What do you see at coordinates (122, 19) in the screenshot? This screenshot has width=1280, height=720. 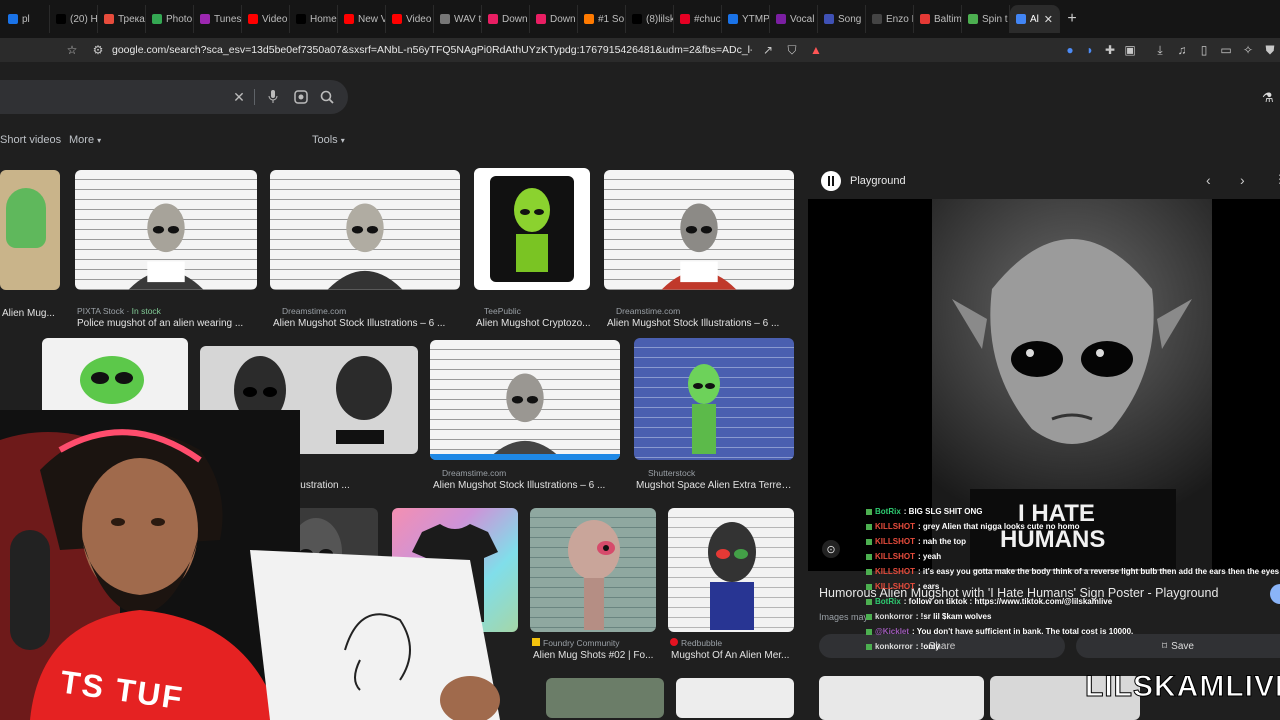 I see `tab-2: Трека` at bounding box center [122, 19].